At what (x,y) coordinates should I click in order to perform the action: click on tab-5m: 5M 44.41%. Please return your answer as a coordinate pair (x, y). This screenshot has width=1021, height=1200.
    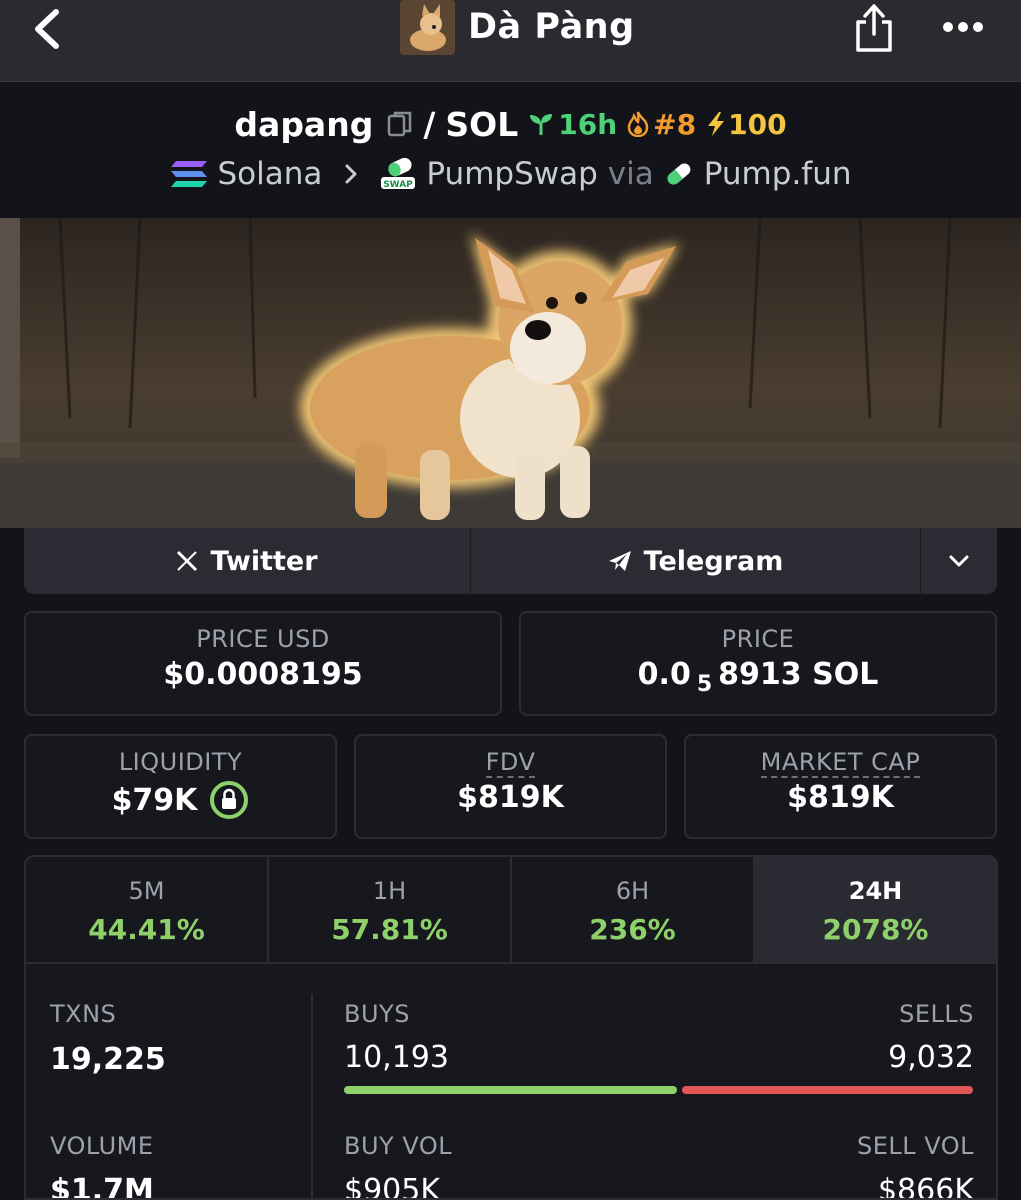
    Looking at the image, I should click on (147, 909).